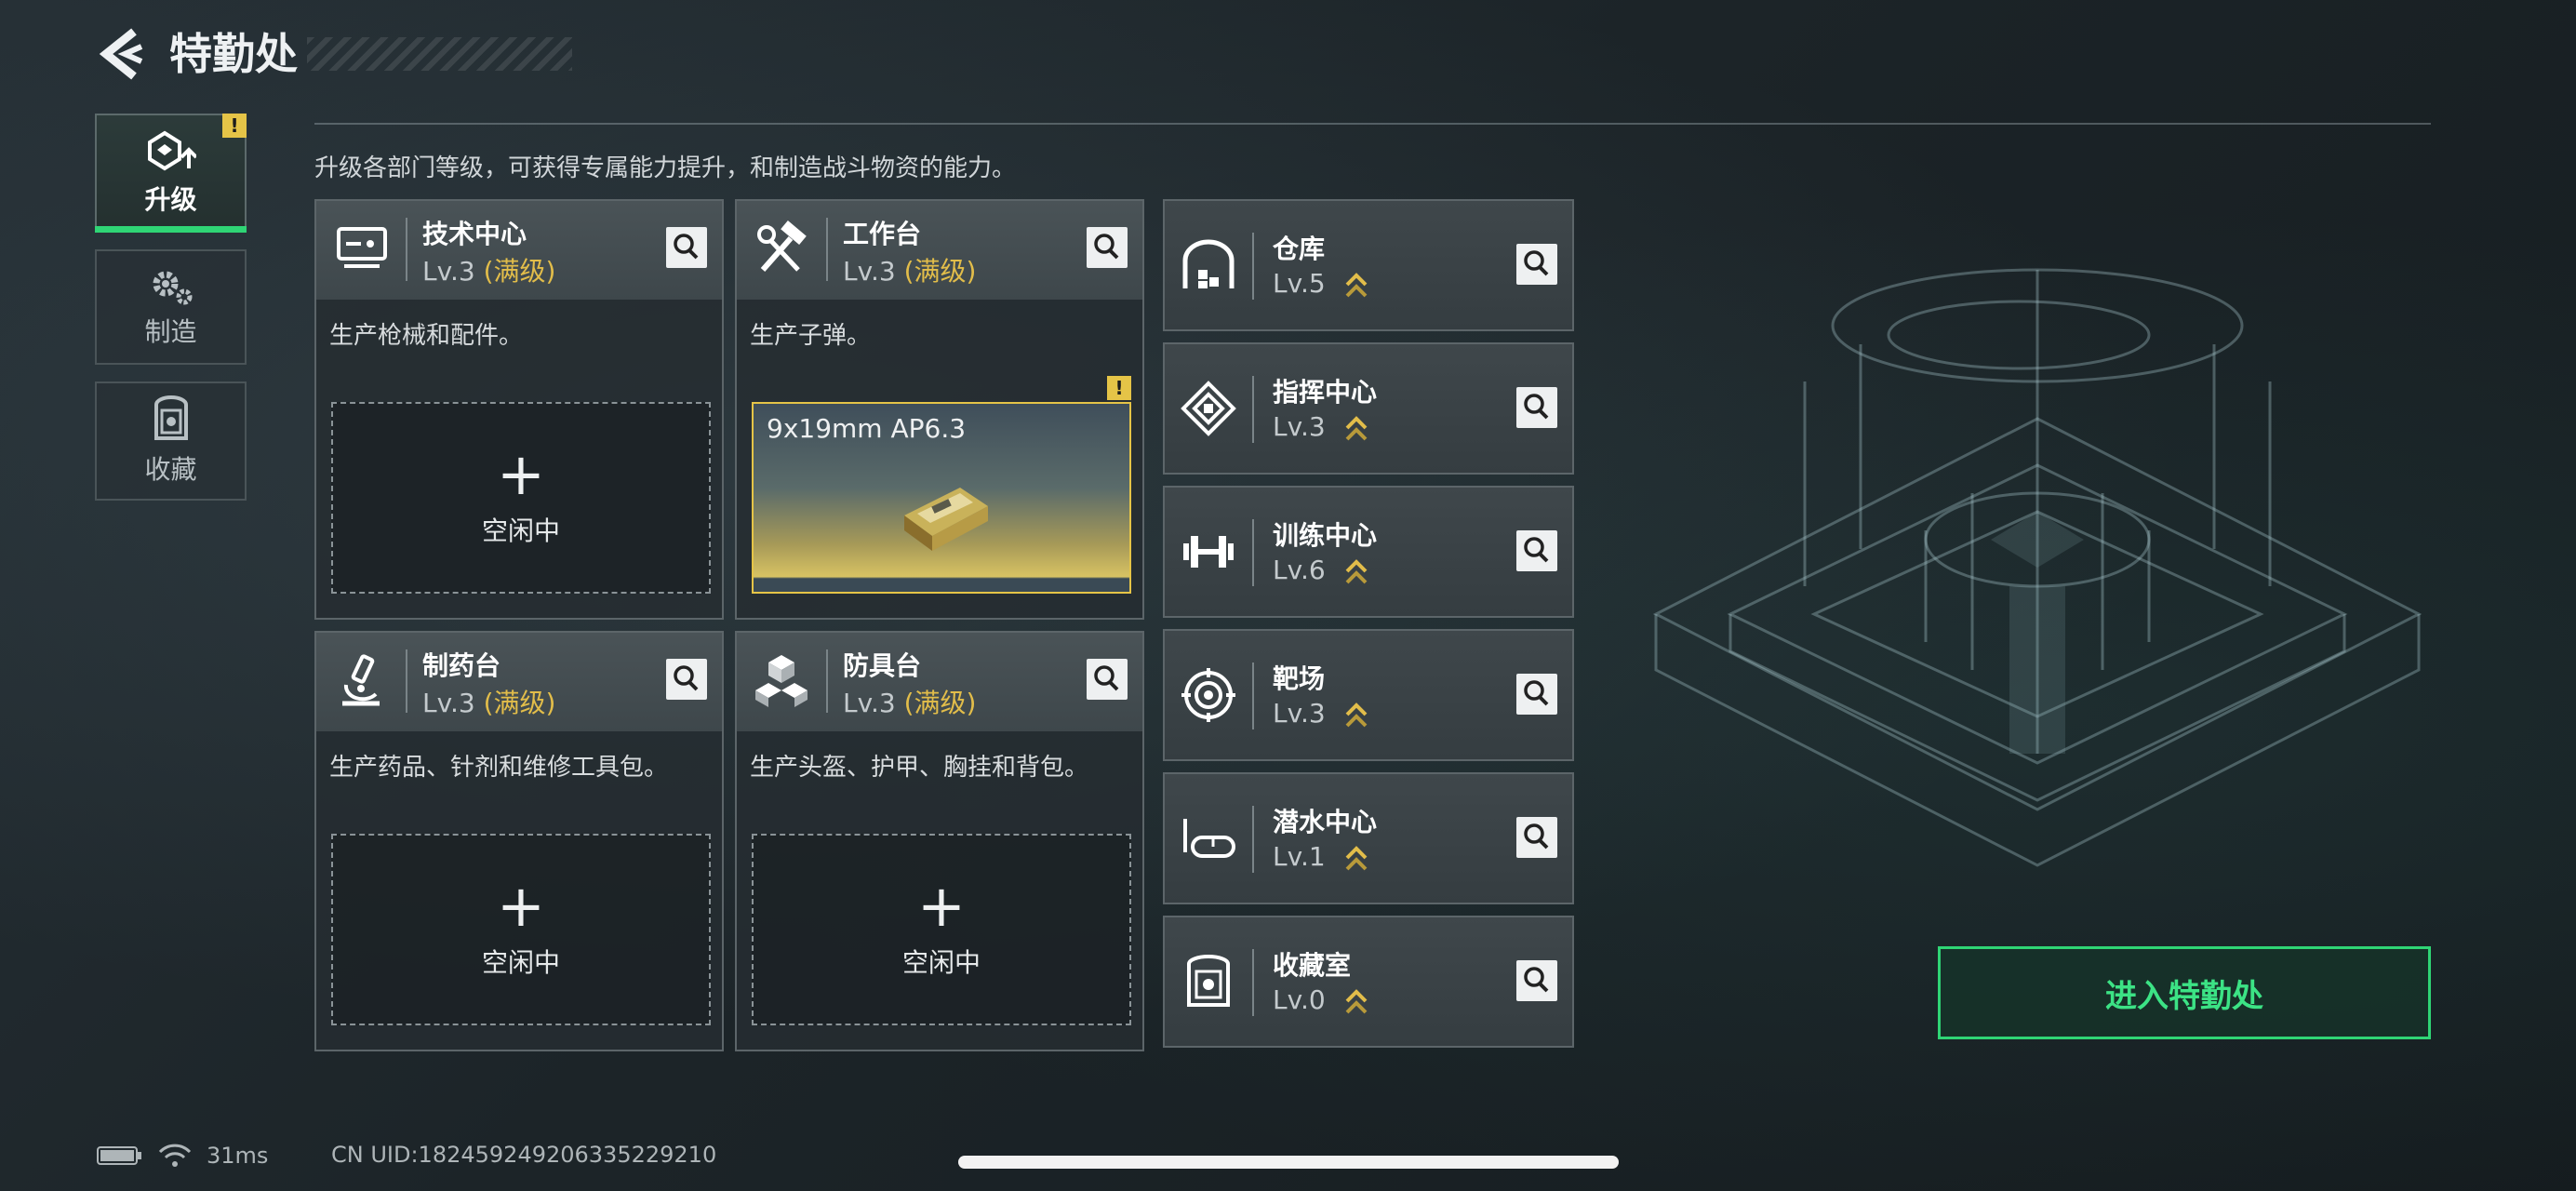 The height and width of the screenshot is (1191, 2576). Describe the element at coordinates (362, 247) in the screenshot. I see `monitor-icon` at that location.